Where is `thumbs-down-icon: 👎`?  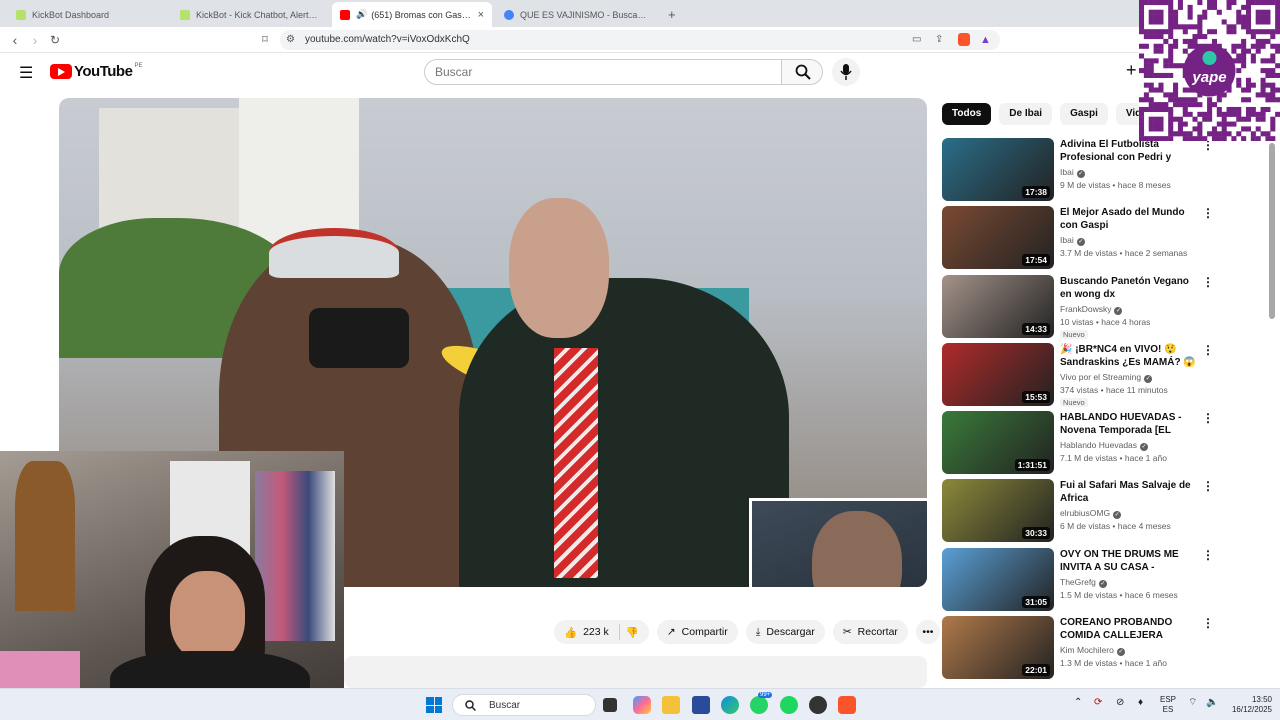
thumbs-down-icon: 👎 is located at coordinates (632, 632).